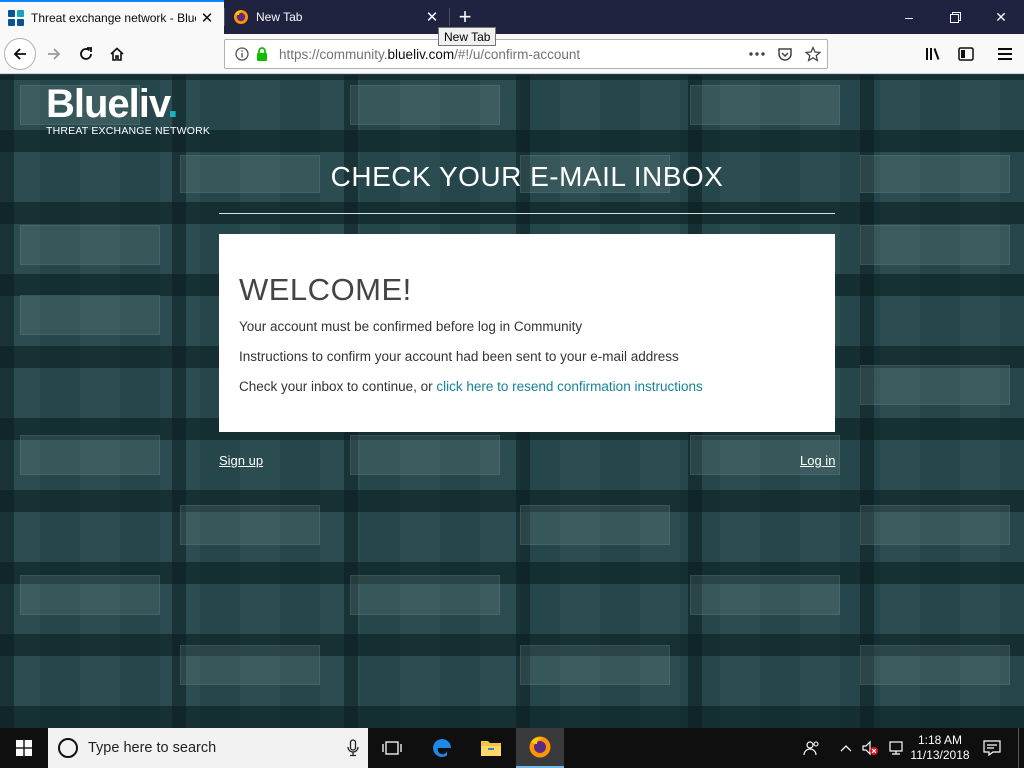  Describe the element at coordinates (241, 17) in the screenshot. I see `firefox-icon` at that location.